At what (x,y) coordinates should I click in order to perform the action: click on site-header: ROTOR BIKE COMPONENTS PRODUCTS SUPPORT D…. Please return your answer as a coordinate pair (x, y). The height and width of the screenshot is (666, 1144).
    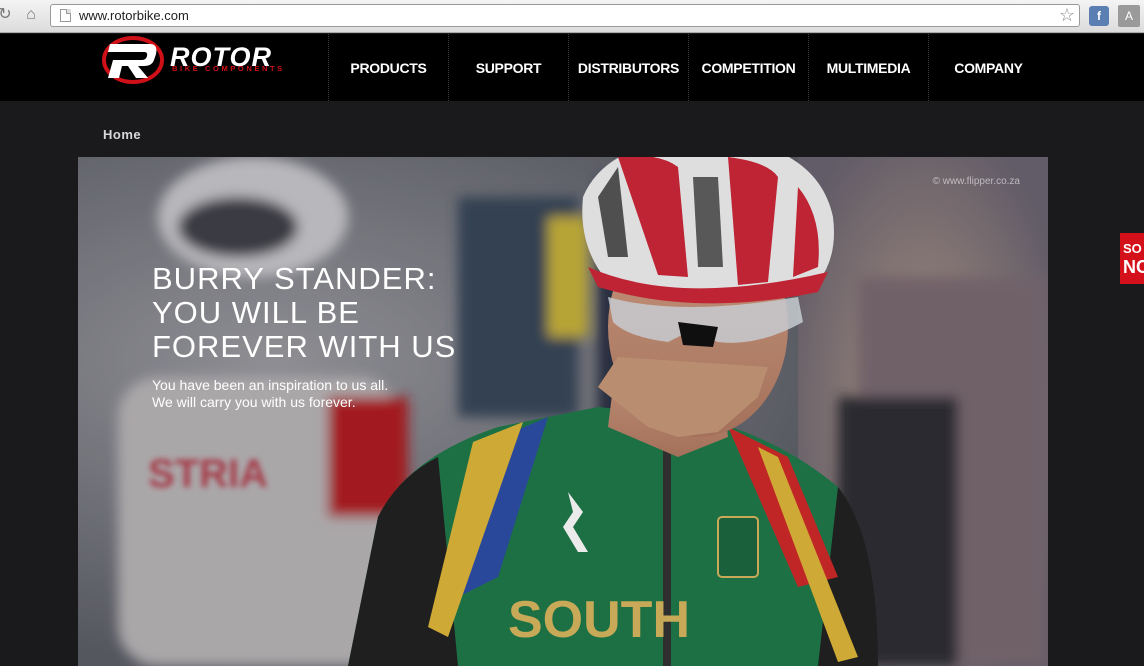
    Looking at the image, I should click on (572, 67).